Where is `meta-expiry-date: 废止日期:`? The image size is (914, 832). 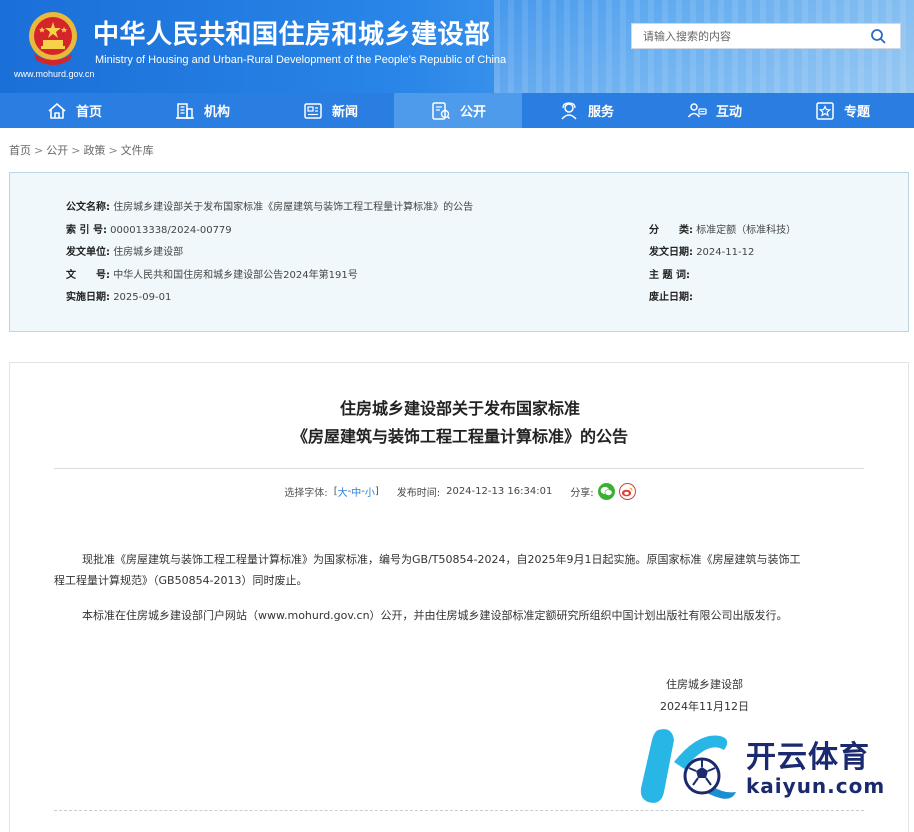
meta-expiry-date: 废止日期: is located at coordinates (671, 295).